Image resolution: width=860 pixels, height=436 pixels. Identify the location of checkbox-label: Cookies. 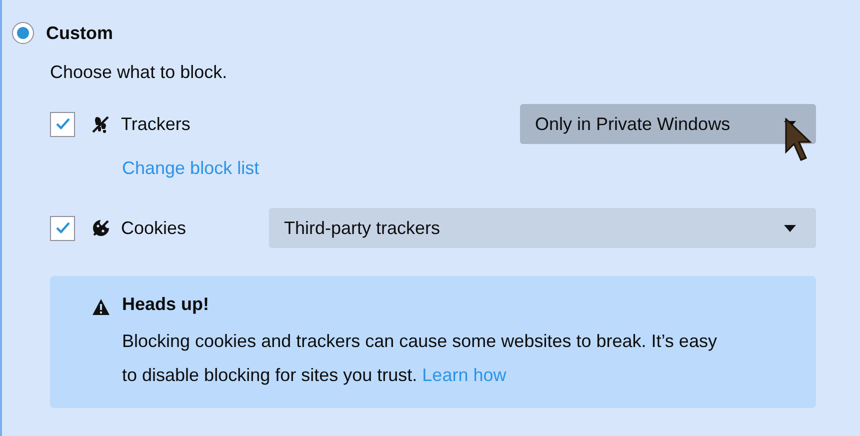
(195, 228).